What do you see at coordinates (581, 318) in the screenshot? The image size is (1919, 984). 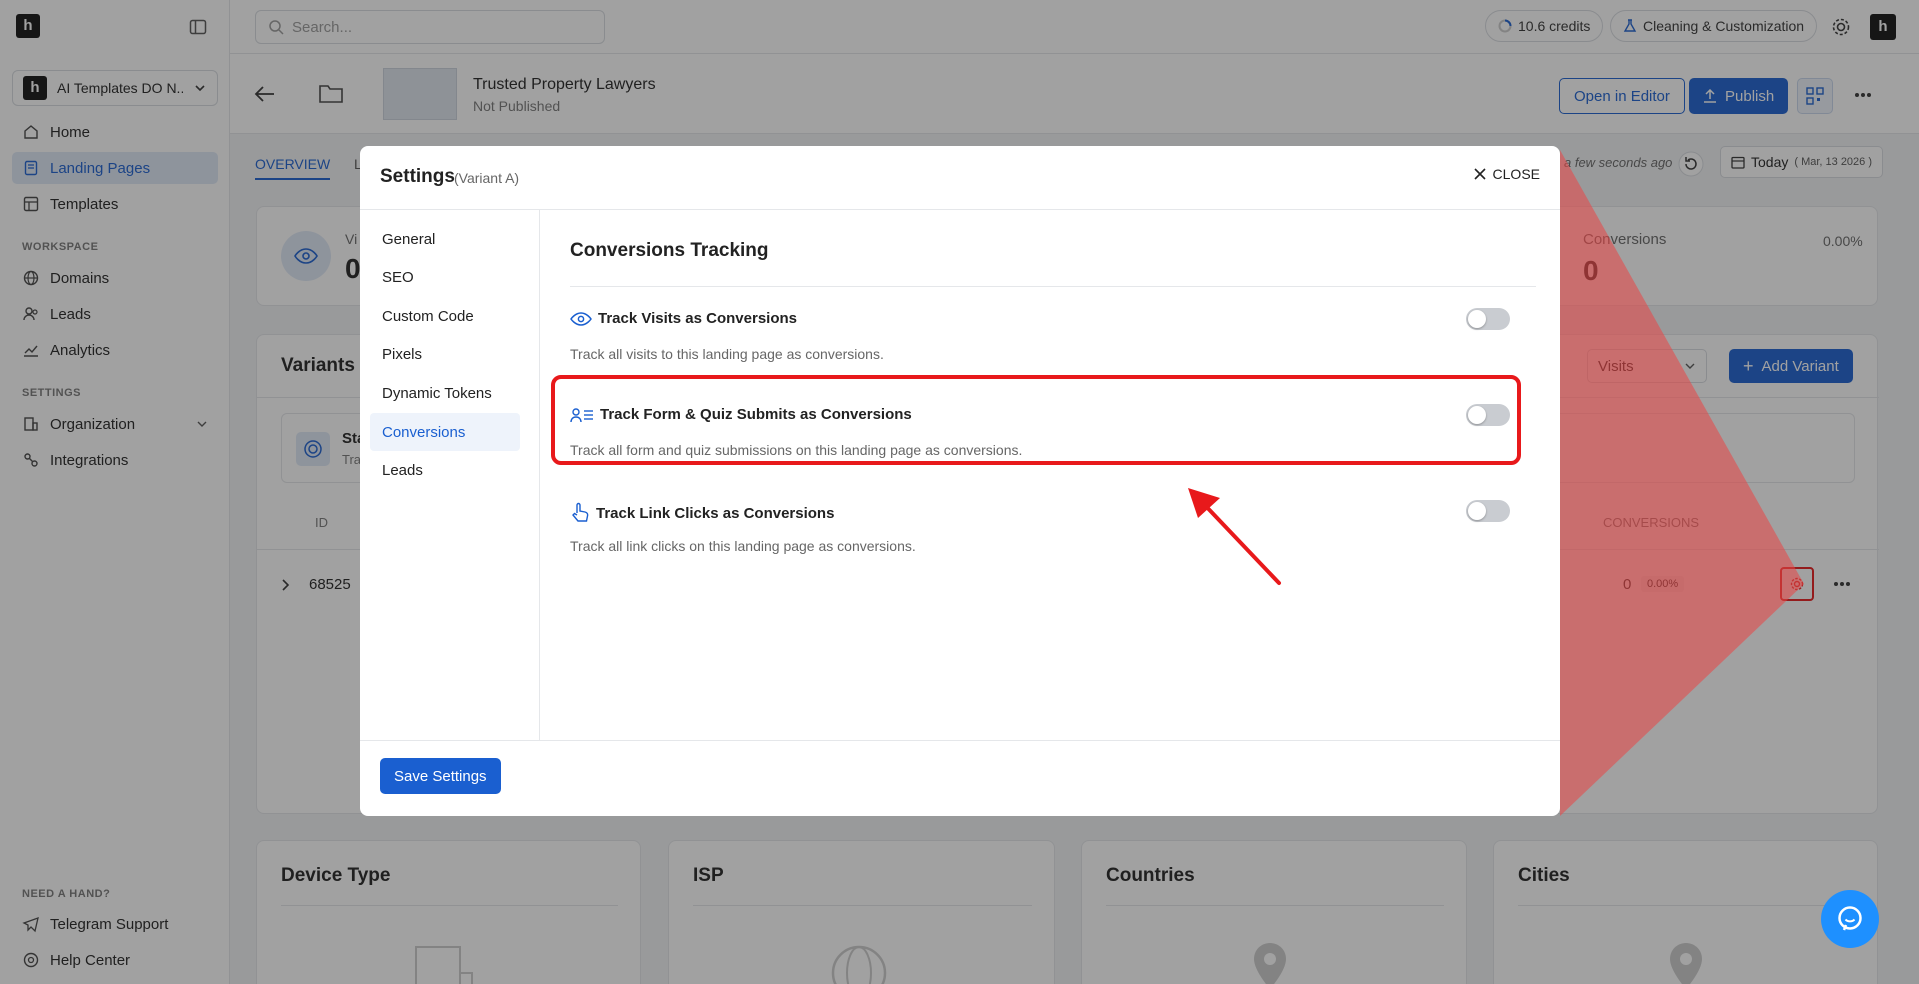 I see `eye-icon` at bounding box center [581, 318].